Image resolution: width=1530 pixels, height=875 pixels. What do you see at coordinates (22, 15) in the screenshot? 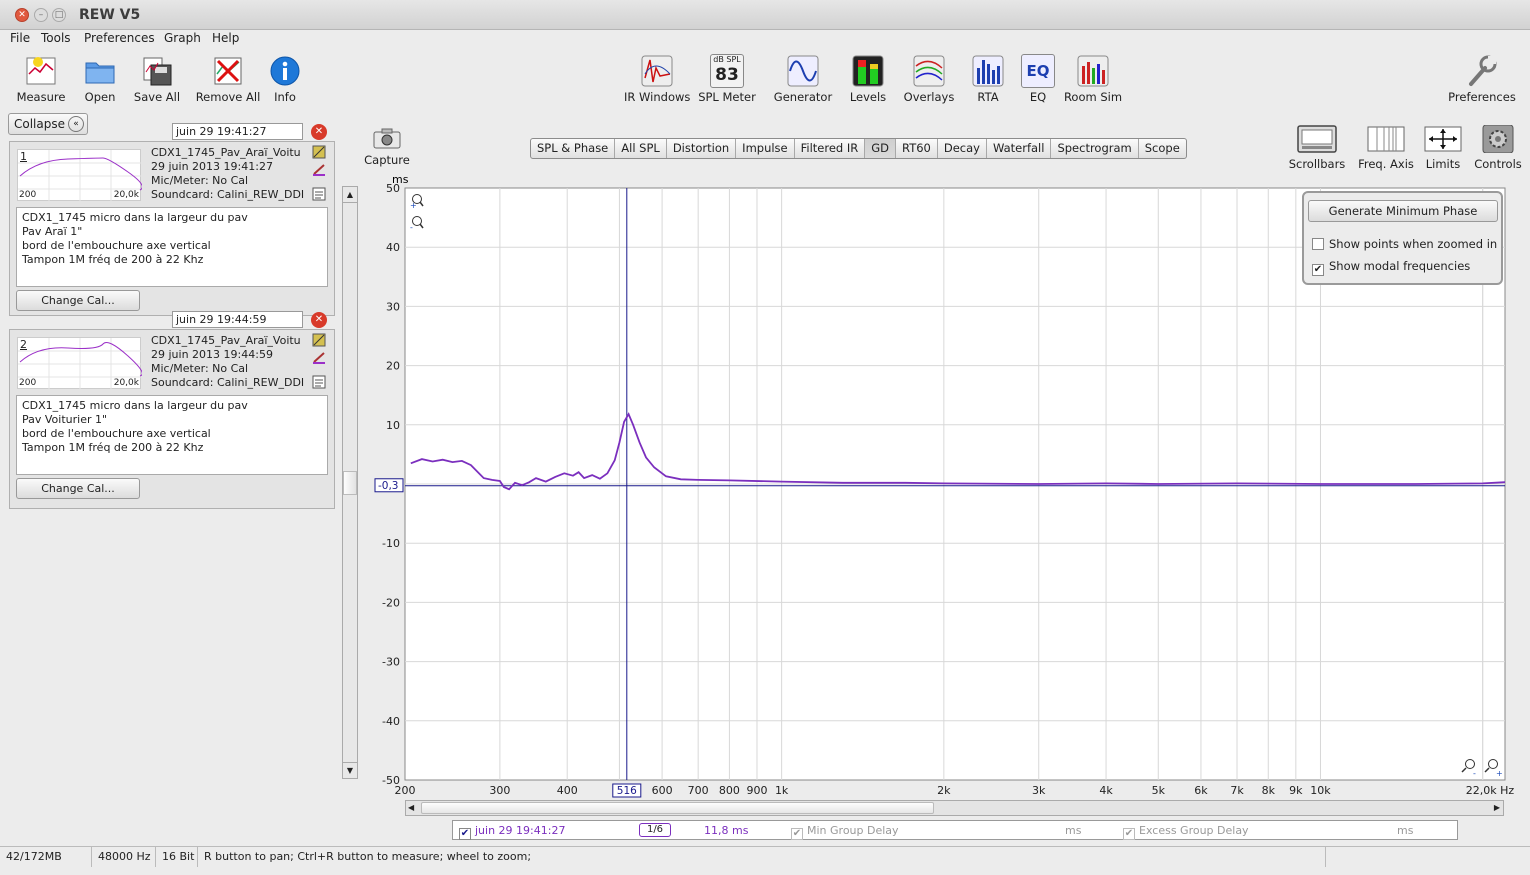
I see `window-close-button: ✕` at bounding box center [22, 15].